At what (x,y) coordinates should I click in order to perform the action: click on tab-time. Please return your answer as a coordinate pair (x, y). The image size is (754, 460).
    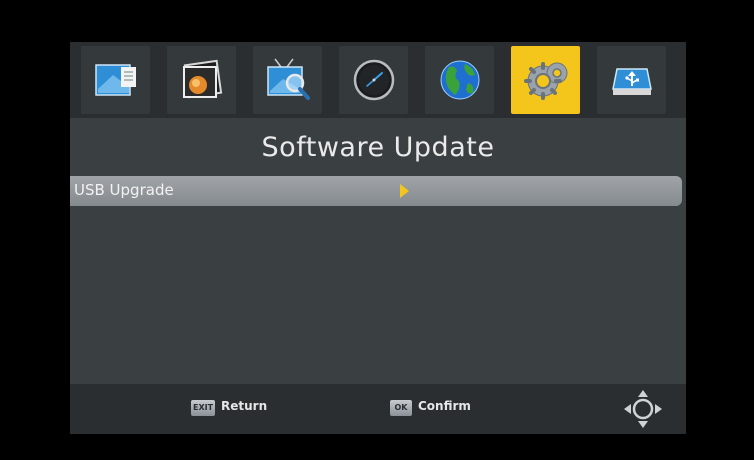
    Looking at the image, I should click on (373, 80).